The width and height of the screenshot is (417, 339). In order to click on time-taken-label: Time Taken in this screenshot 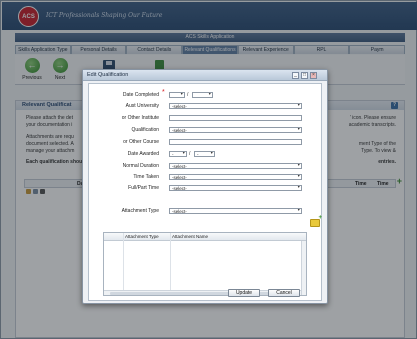, I will do `click(146, 177)`.